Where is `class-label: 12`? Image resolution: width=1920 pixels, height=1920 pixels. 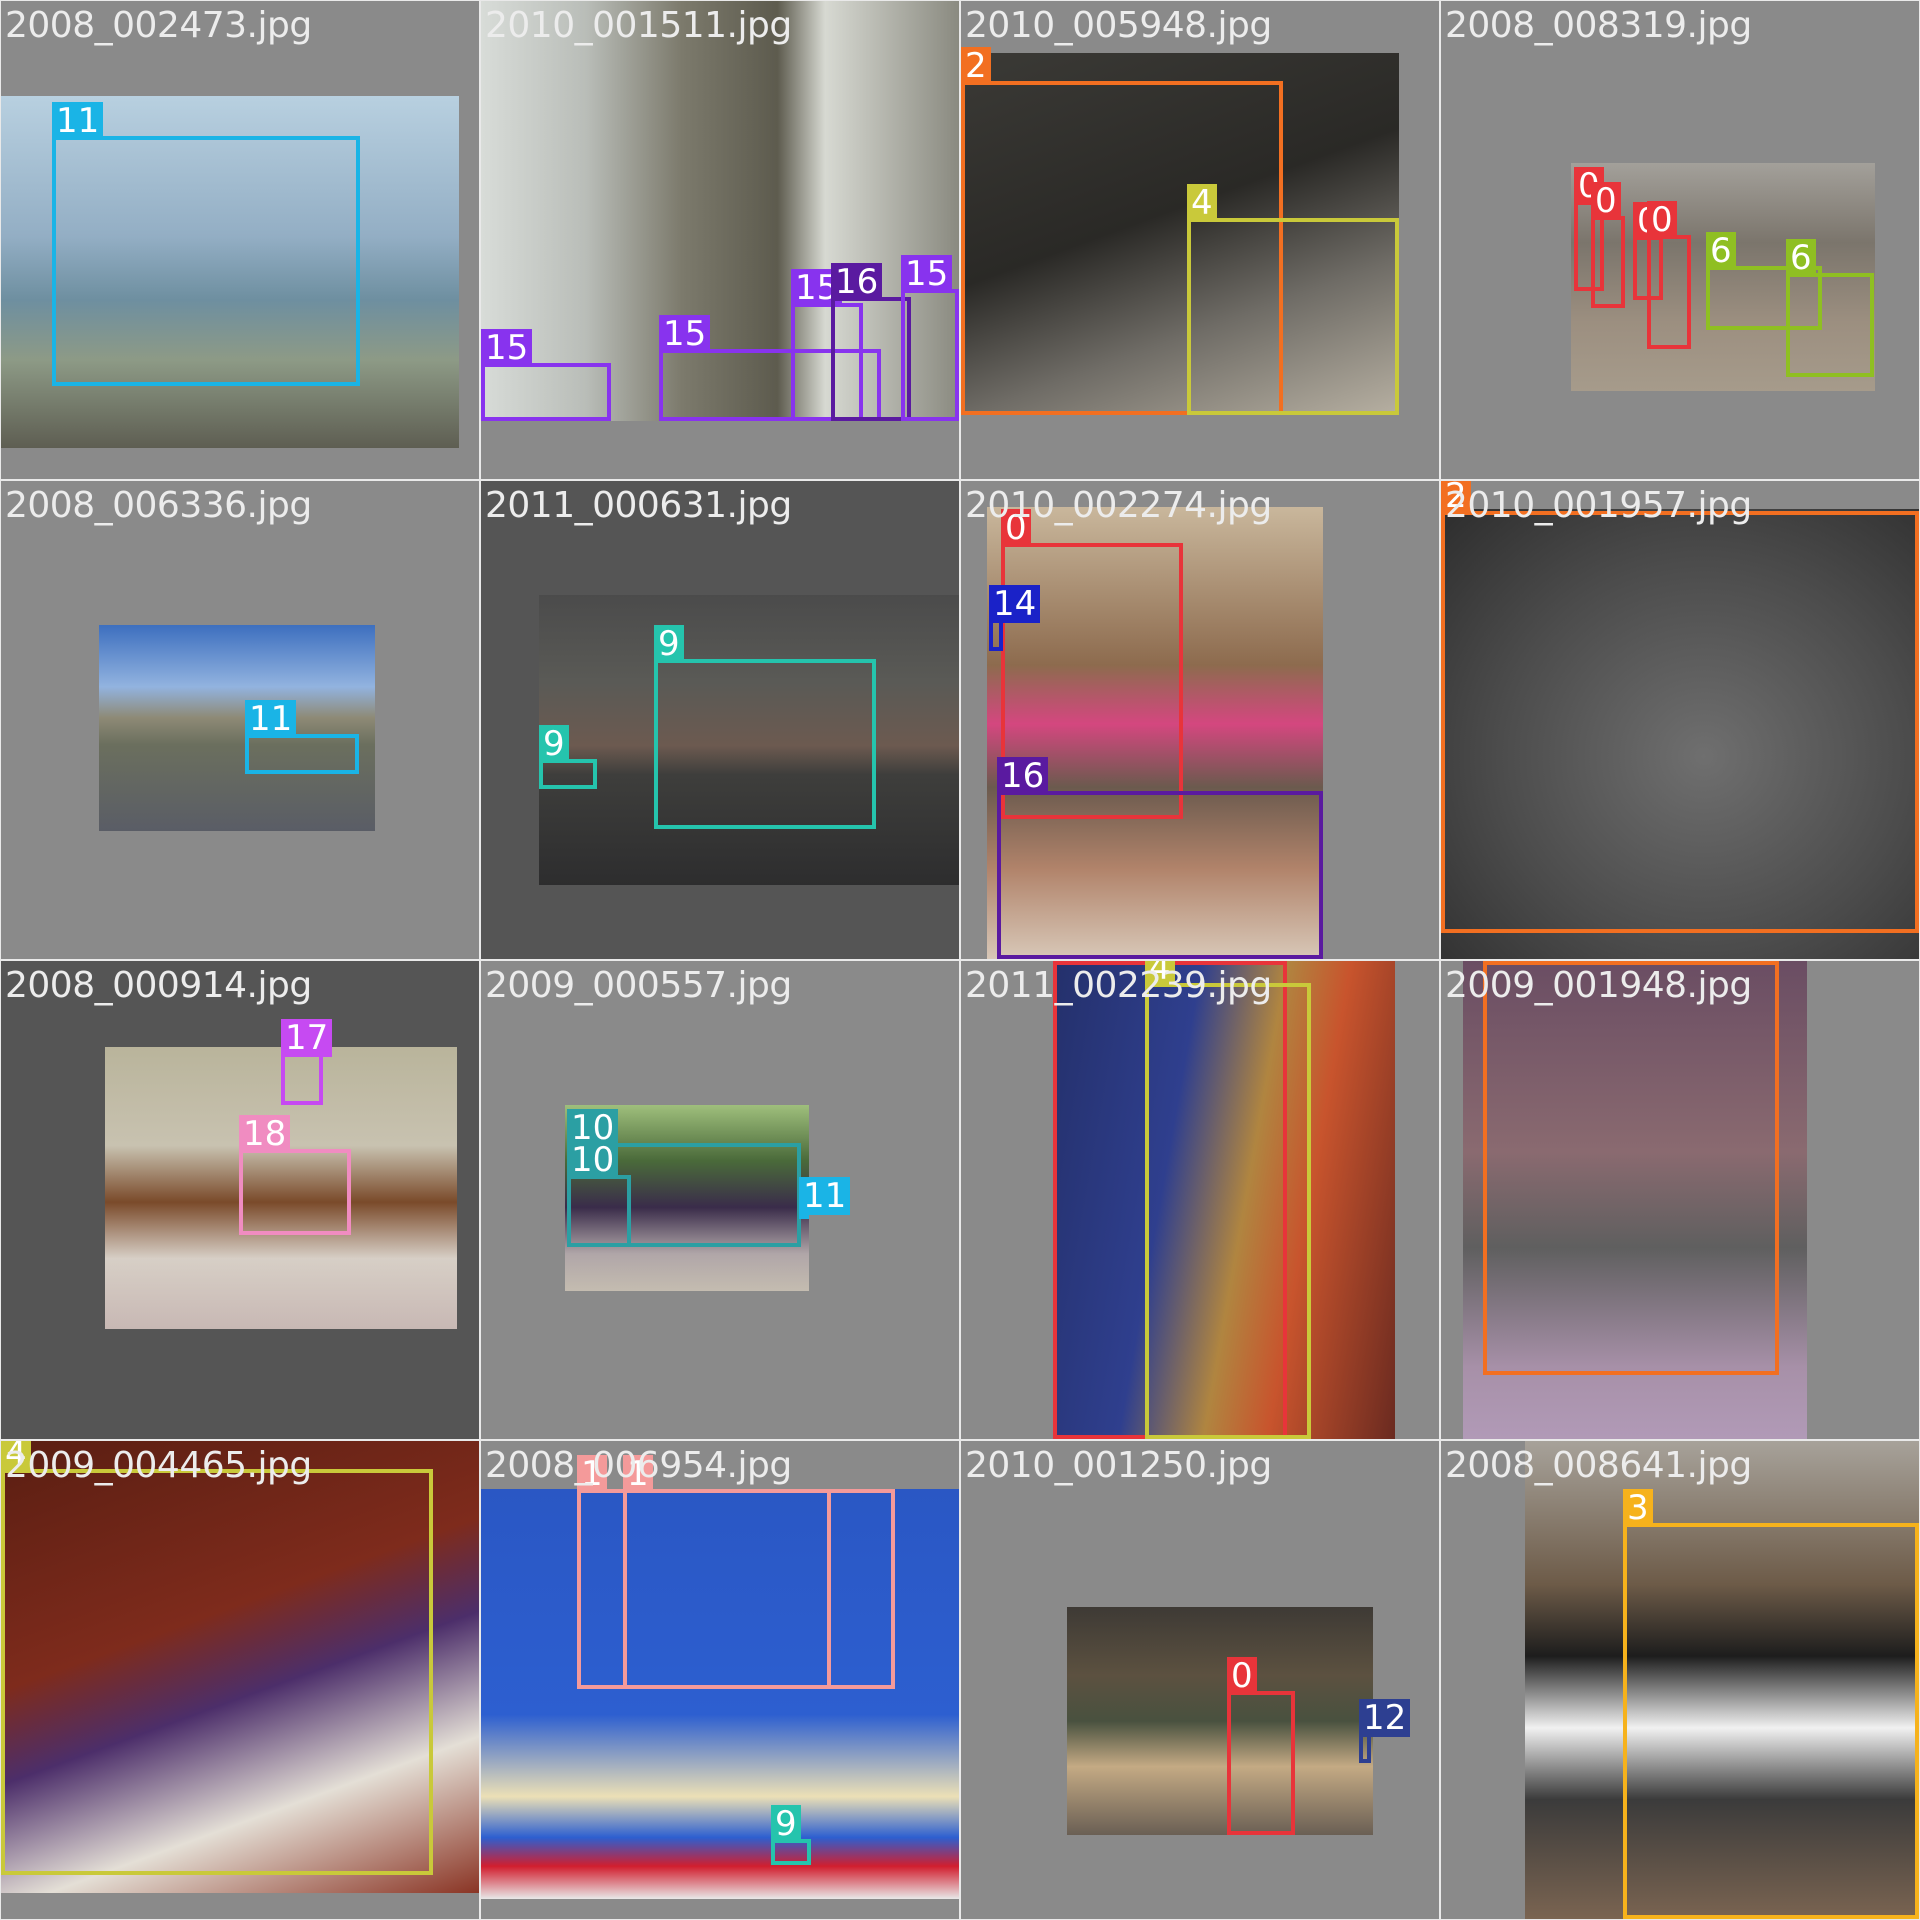 class-label: 12 is located at coordinates (1385, 1718).